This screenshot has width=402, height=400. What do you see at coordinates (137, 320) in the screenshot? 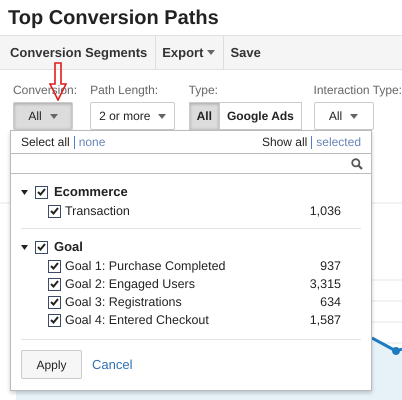
I see `conversion-label: Goal 4: Entered Checkout` at bounding box center [137, 320].